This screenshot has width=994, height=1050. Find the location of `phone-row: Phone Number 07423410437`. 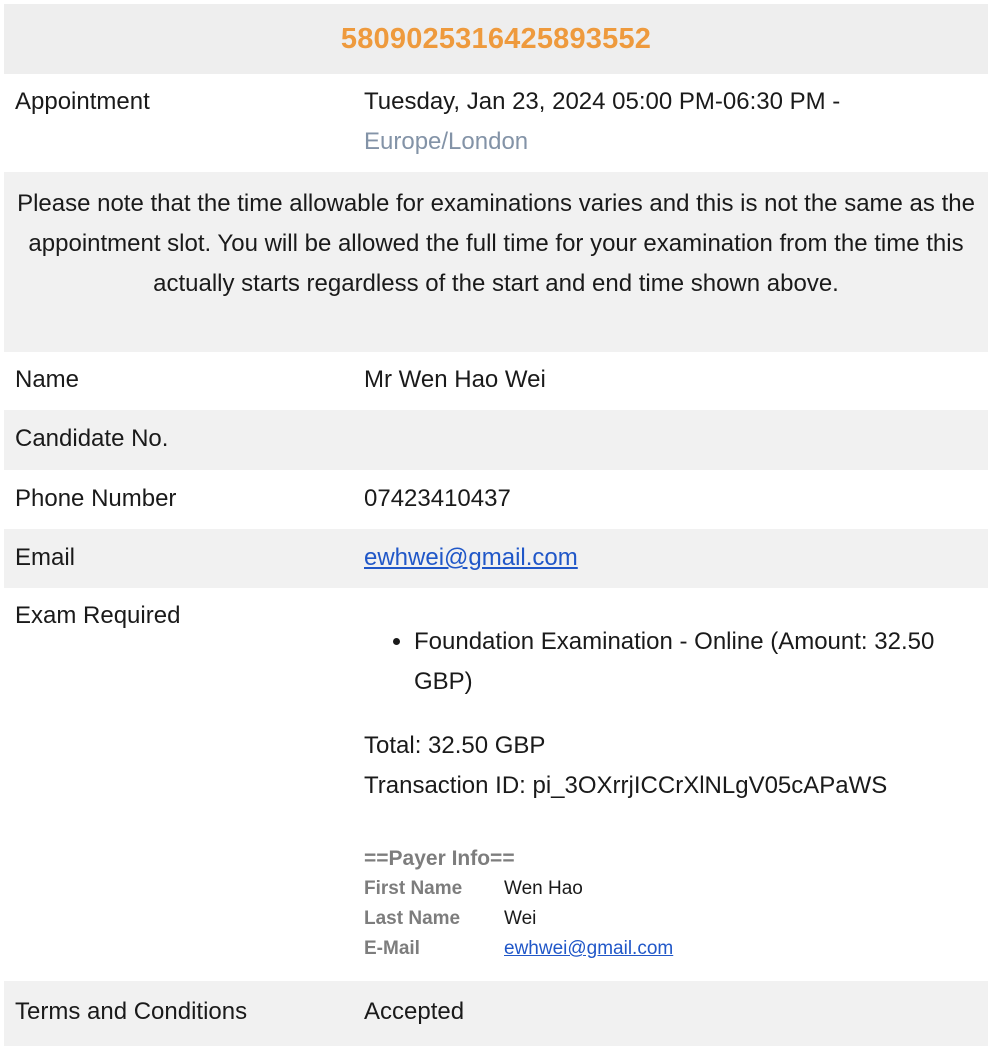

phone-row: Phone Number 07423410437 is located at coordinates (496, 499).